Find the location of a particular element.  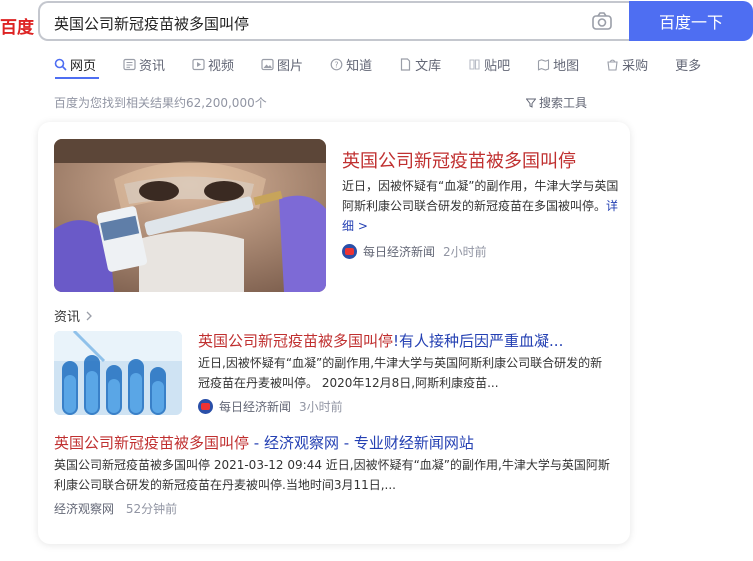

third-result-source: 经济观察网 52分钟前 is located at coordinates (115, 508).